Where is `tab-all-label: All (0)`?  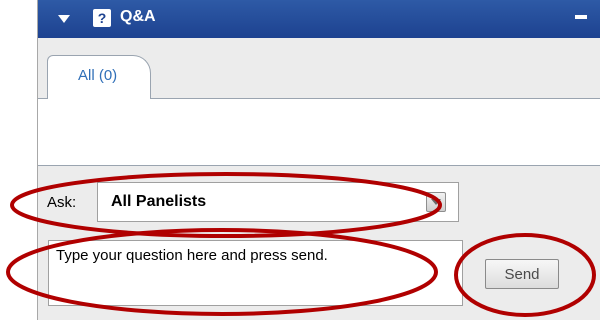
tab-all-label: All (0) is located at coordinates (98, 75).